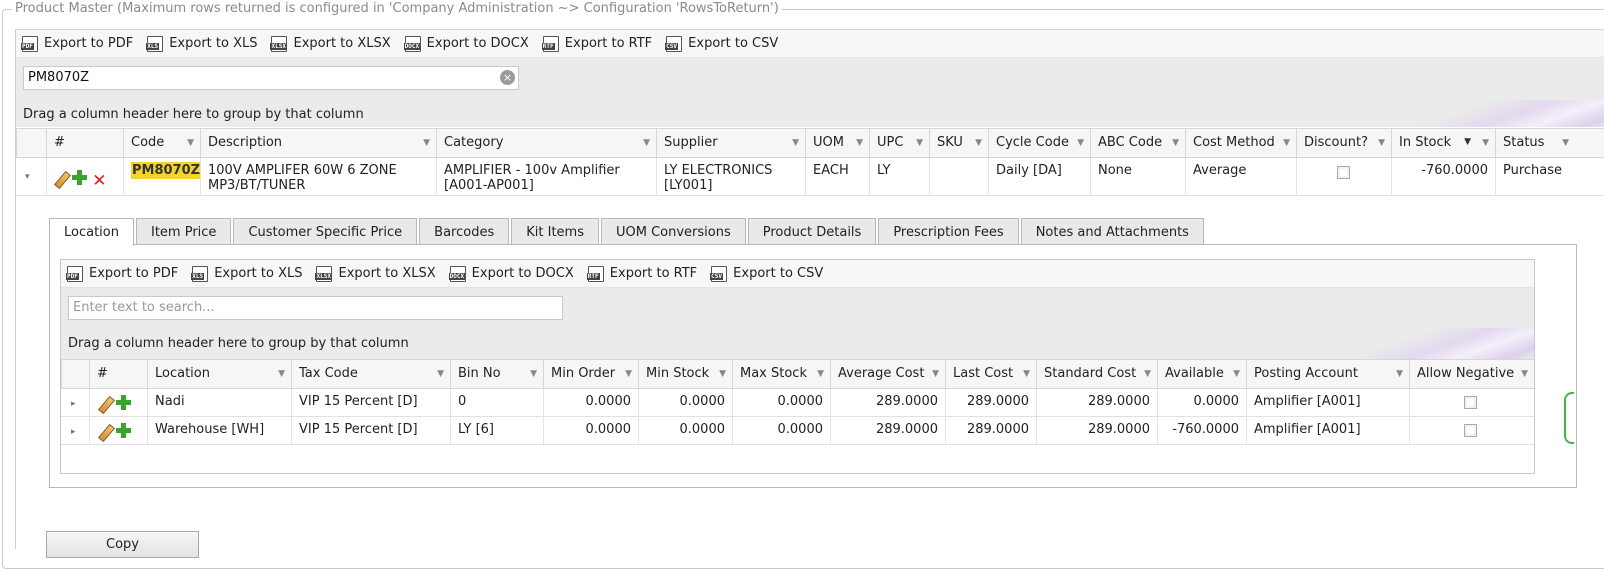  Describe the element at coordinates (685, 374) in the screenshot. I see `header-min-stock: Min Stock ▼` at that location.